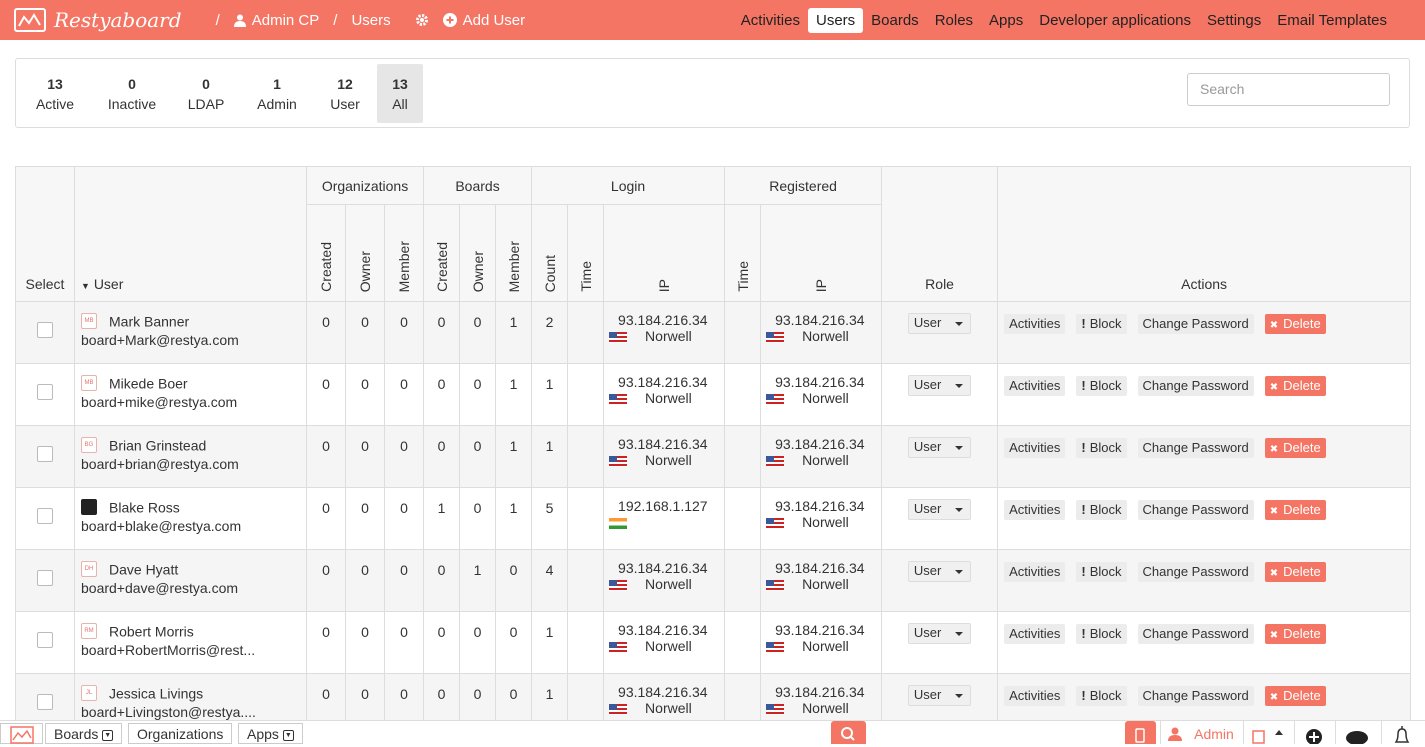 The image size is (1425, 747). Describe the element at coordinates (276, 20) in the screenshot. I see `breadcrumb-admin-cp: Admin CP` at that location.